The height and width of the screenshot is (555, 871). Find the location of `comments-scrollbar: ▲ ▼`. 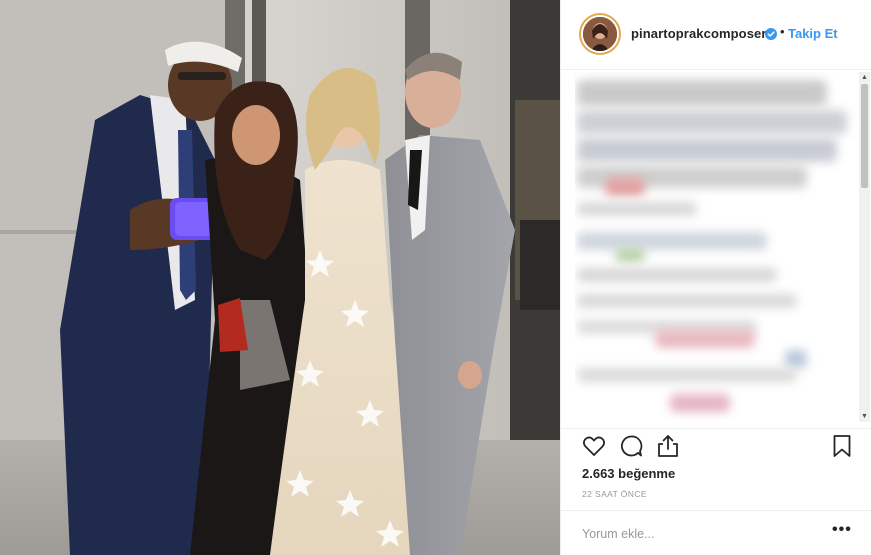

comments-scrollbar: ▲ ▼ is located at coordinates (864, 247).